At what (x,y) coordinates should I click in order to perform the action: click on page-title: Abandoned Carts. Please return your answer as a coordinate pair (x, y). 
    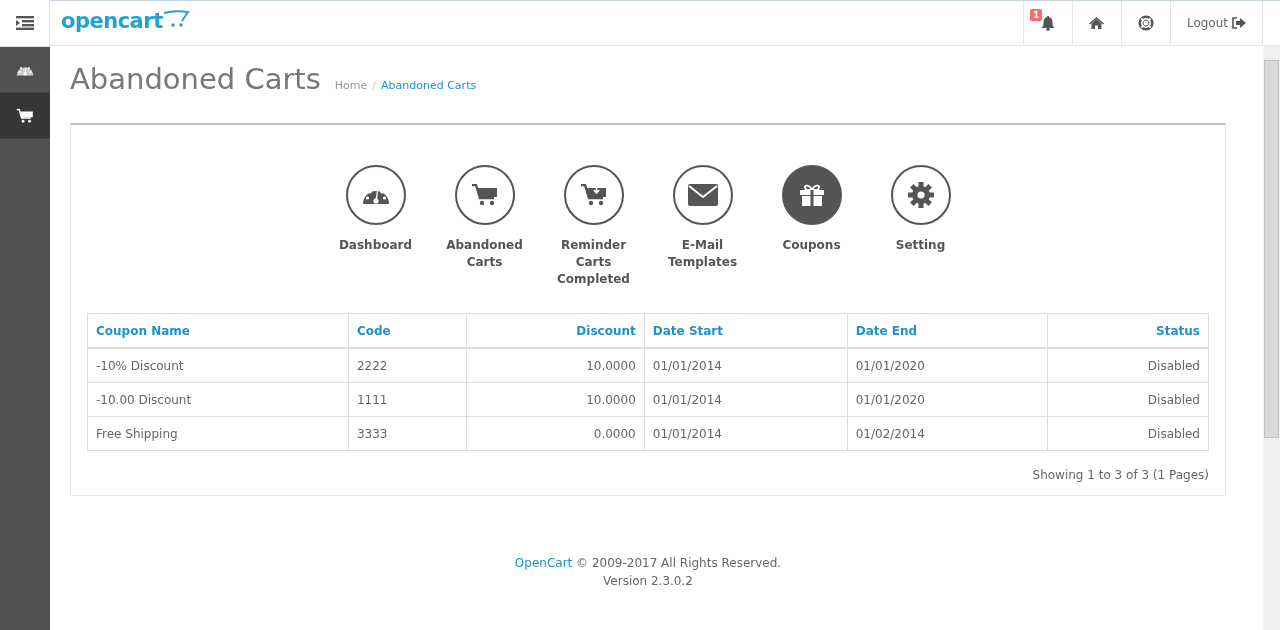
    Looking at the image, I should click on (195, 79).